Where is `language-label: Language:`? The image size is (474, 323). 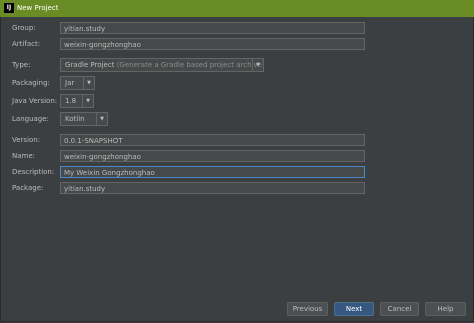
language-label: Language: is located at coordinates (30, 119).